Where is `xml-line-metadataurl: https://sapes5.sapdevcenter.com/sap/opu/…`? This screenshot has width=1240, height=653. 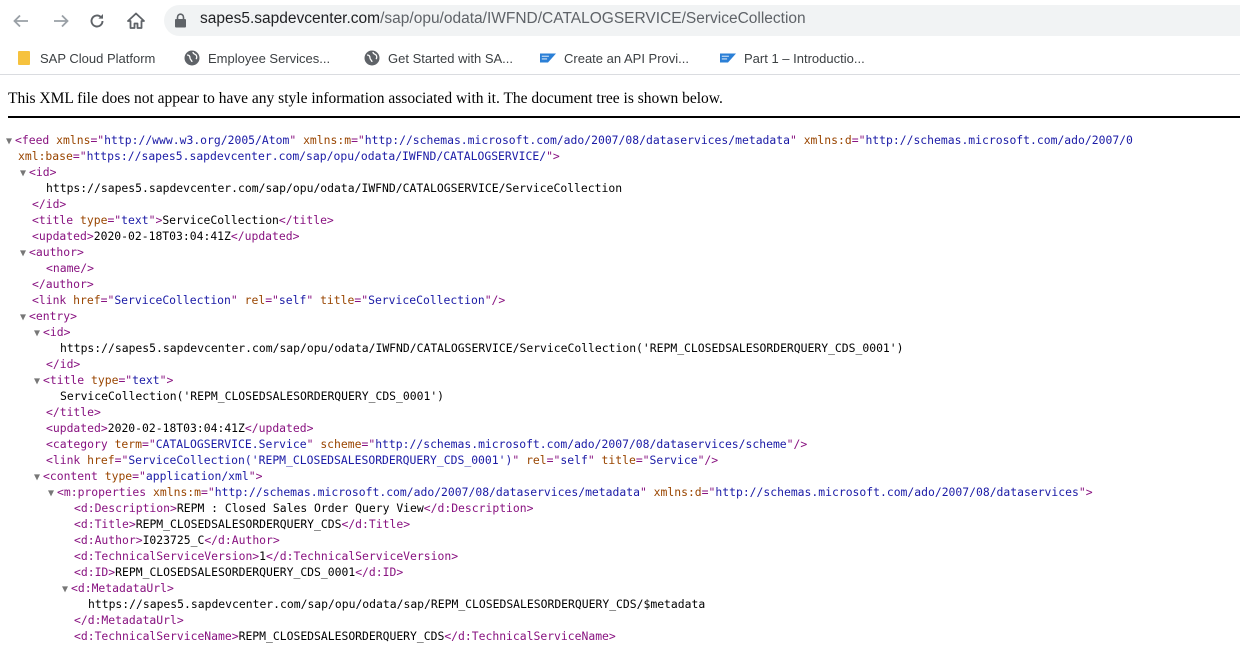 xml-line-metadataurl: https://sapes5.sapdevcenter.com/sap/opu/… is located at coordinates (397, 604).